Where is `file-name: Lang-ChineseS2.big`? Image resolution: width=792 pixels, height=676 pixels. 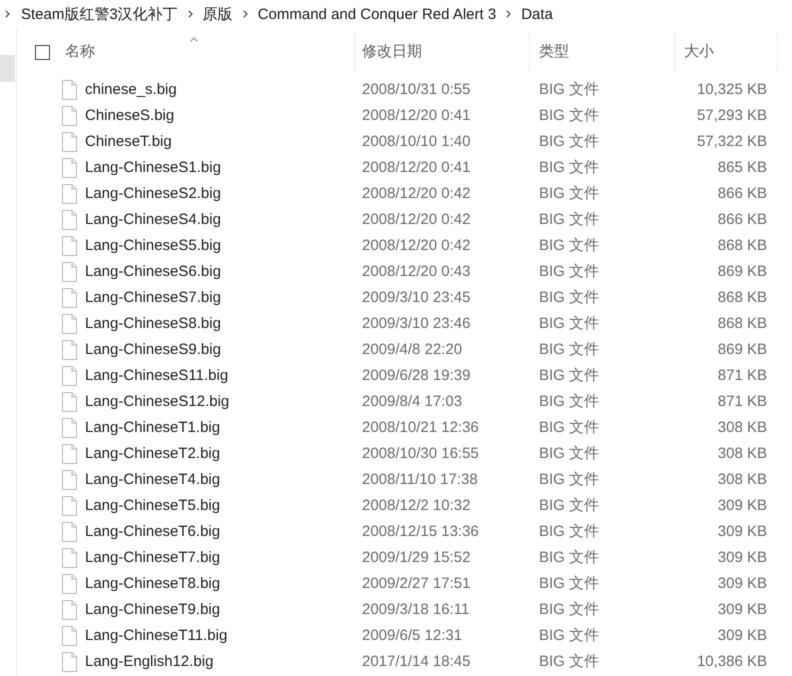
file-name: Lang-ChineseS2.big is located at coordinates (153, 194).